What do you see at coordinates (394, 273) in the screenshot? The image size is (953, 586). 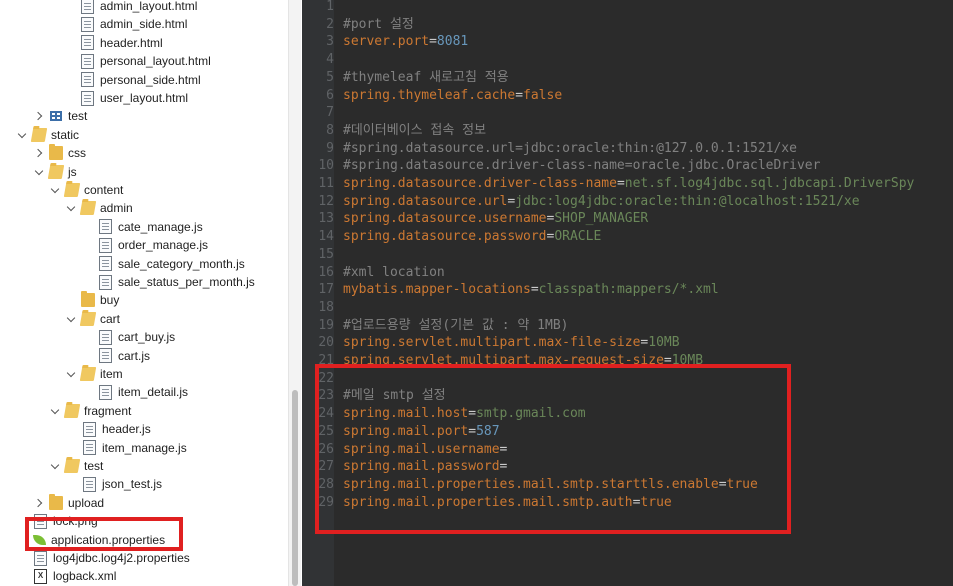 I see `code-line: #xml location` at bounding box center [394, 273].